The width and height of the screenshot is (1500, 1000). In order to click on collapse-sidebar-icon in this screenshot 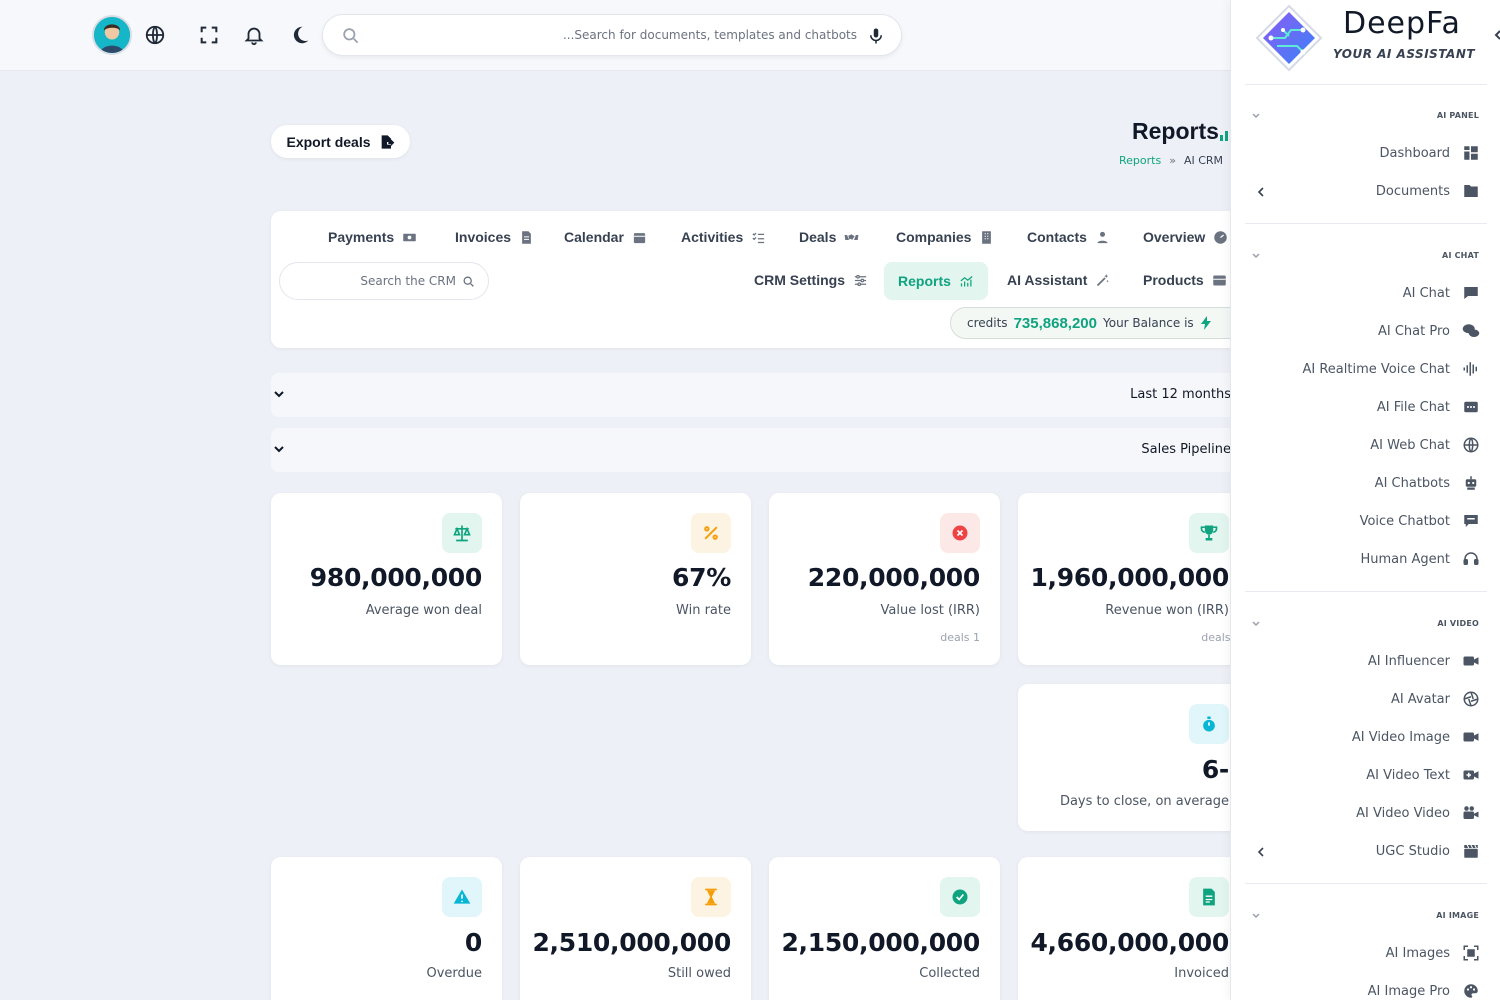, I will do `click(1496, 35)`.